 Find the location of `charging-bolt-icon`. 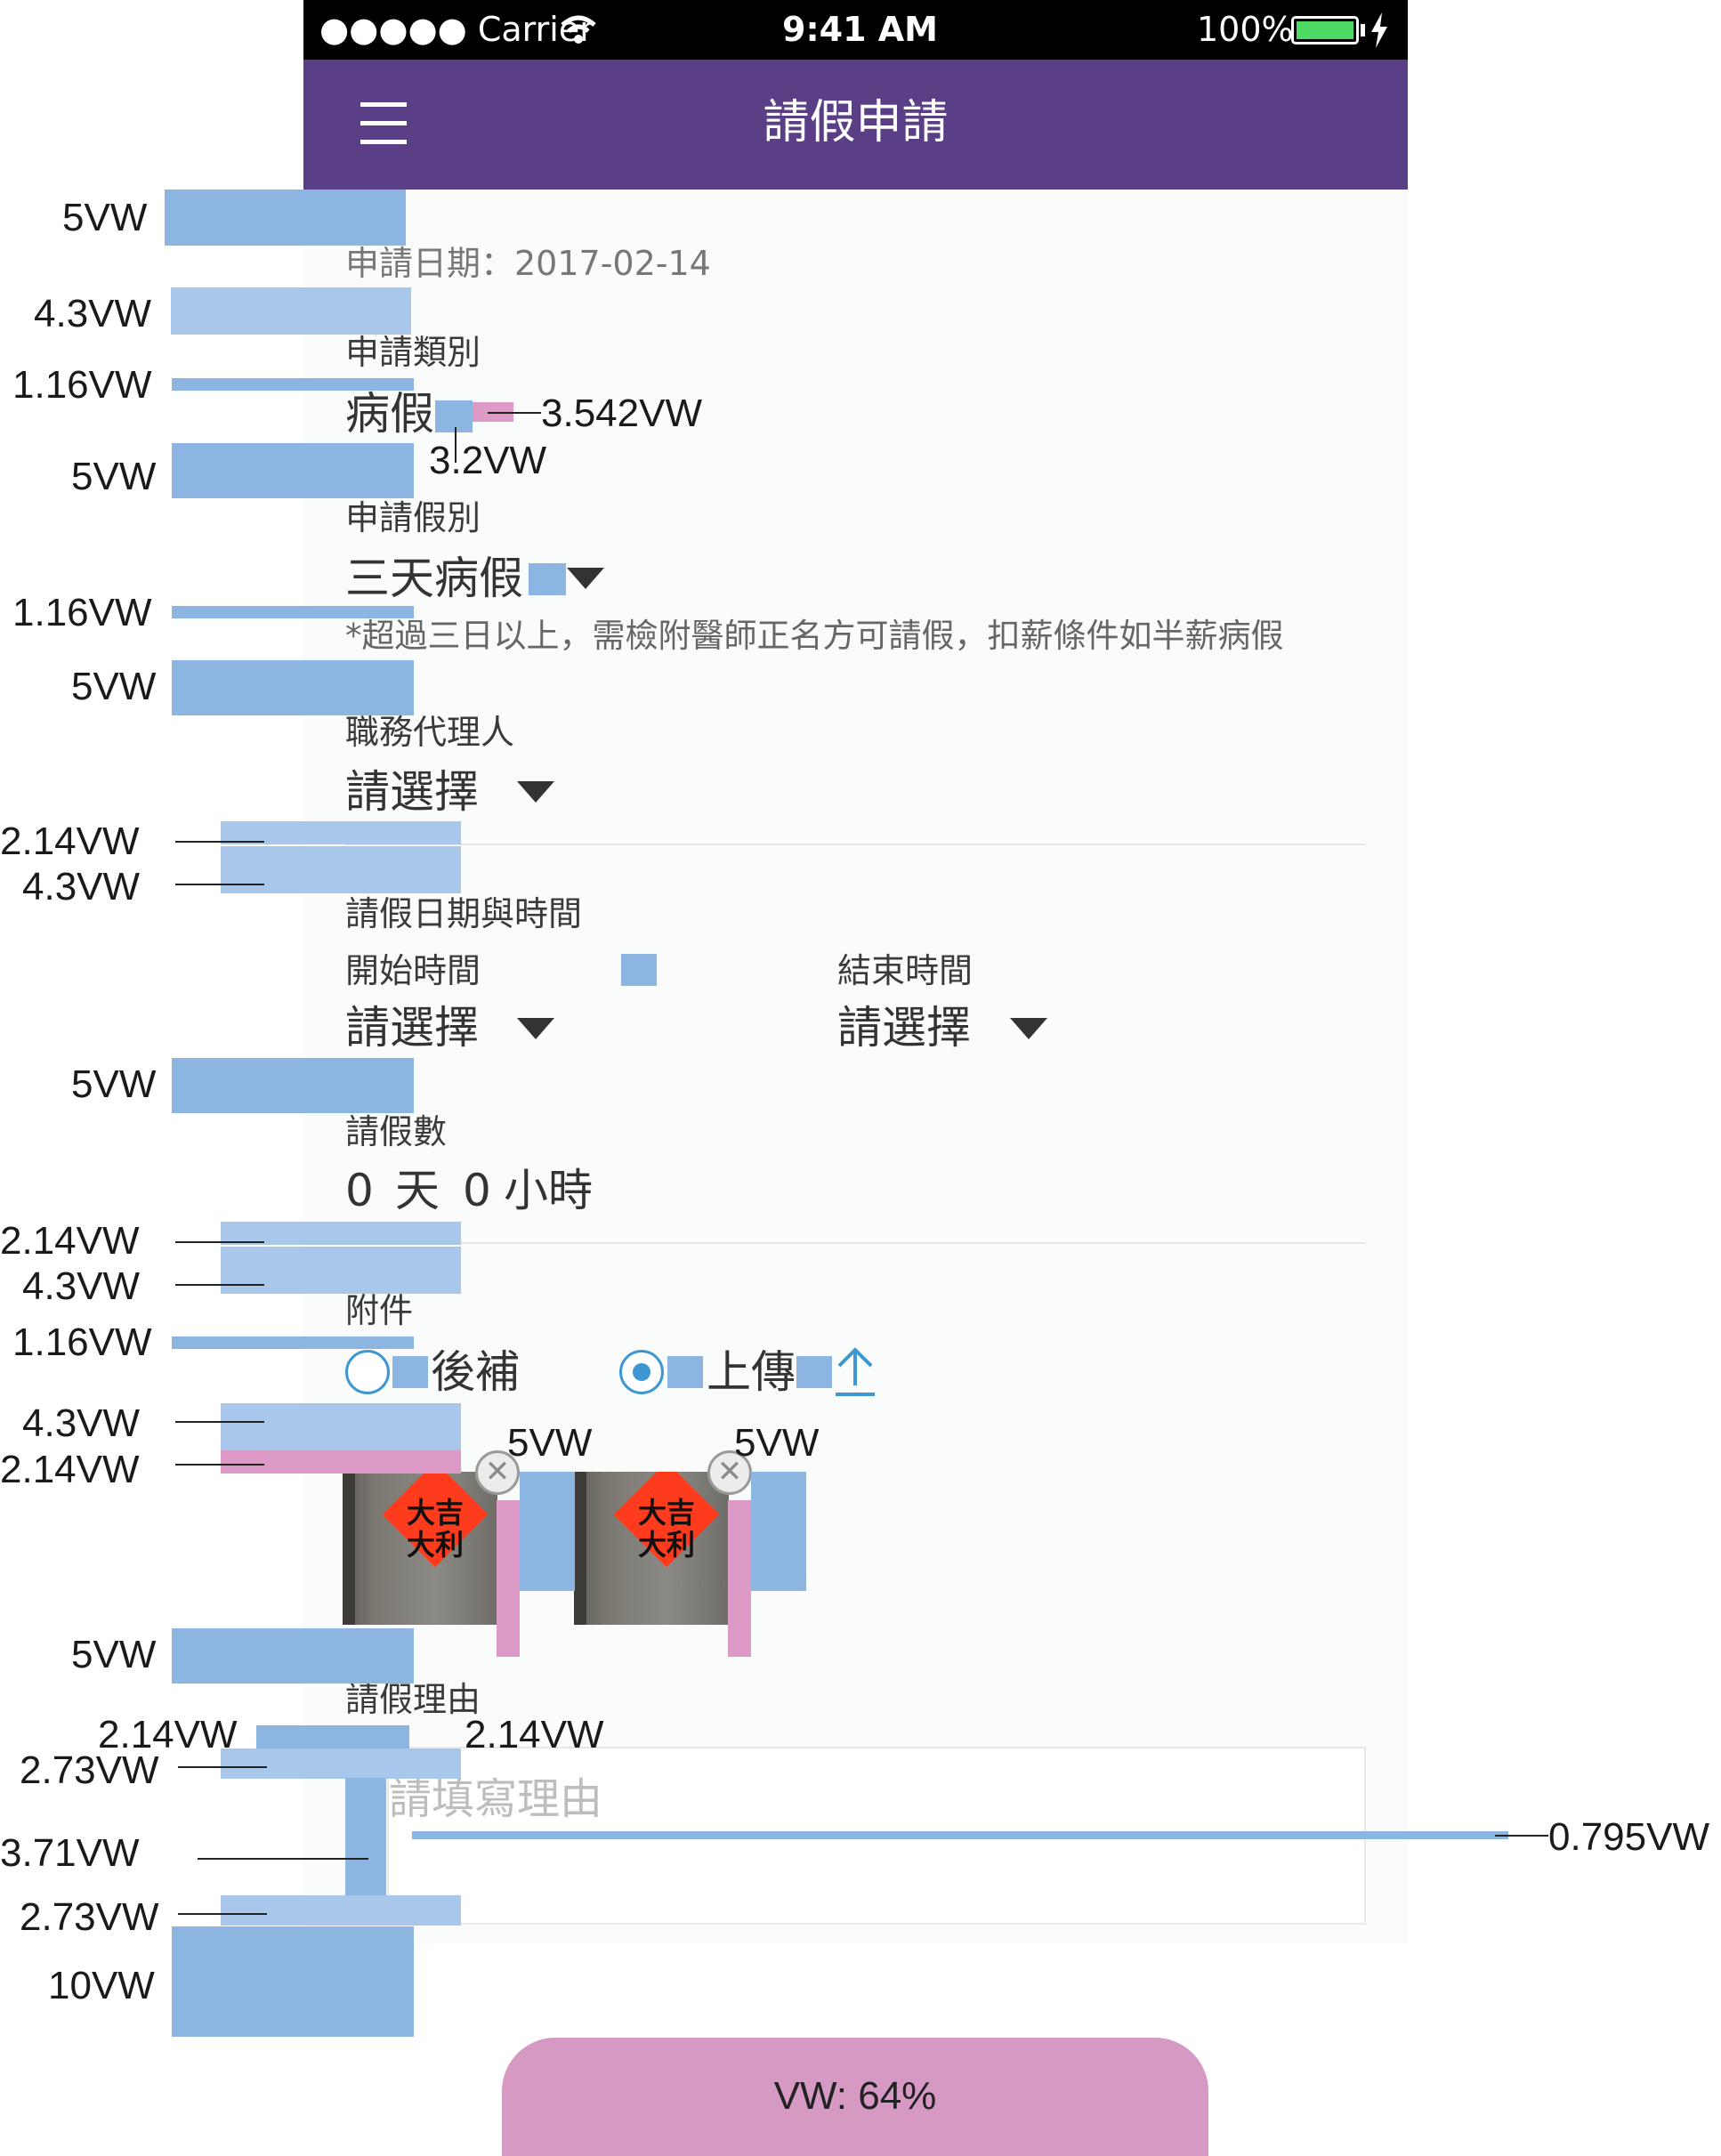

charging-bolt-icon is located at coordinates (1379, 32).